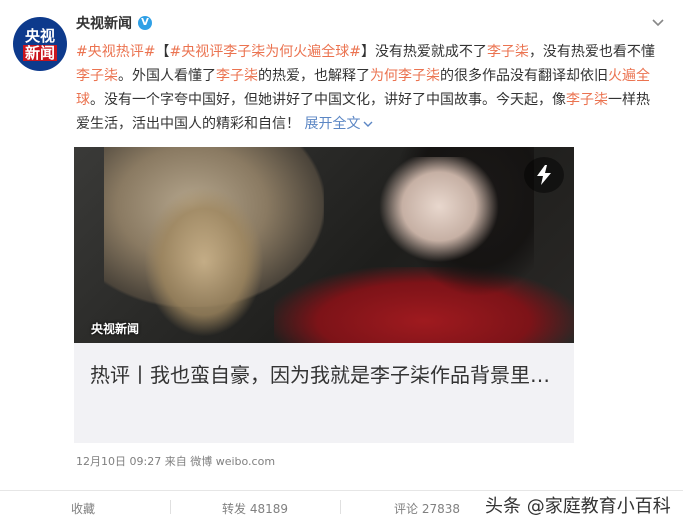 The height and width of the screenshot is (530, 683). I want to click on collect-button: 收藏, so click(83, 508).